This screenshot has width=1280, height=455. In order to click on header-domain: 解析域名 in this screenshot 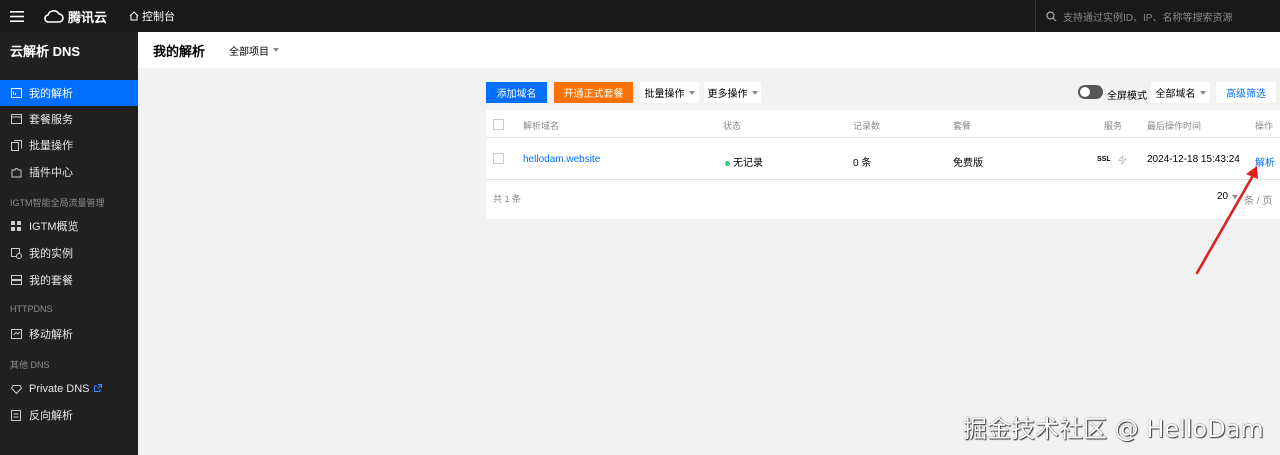, I will do `click(541, 126)`.